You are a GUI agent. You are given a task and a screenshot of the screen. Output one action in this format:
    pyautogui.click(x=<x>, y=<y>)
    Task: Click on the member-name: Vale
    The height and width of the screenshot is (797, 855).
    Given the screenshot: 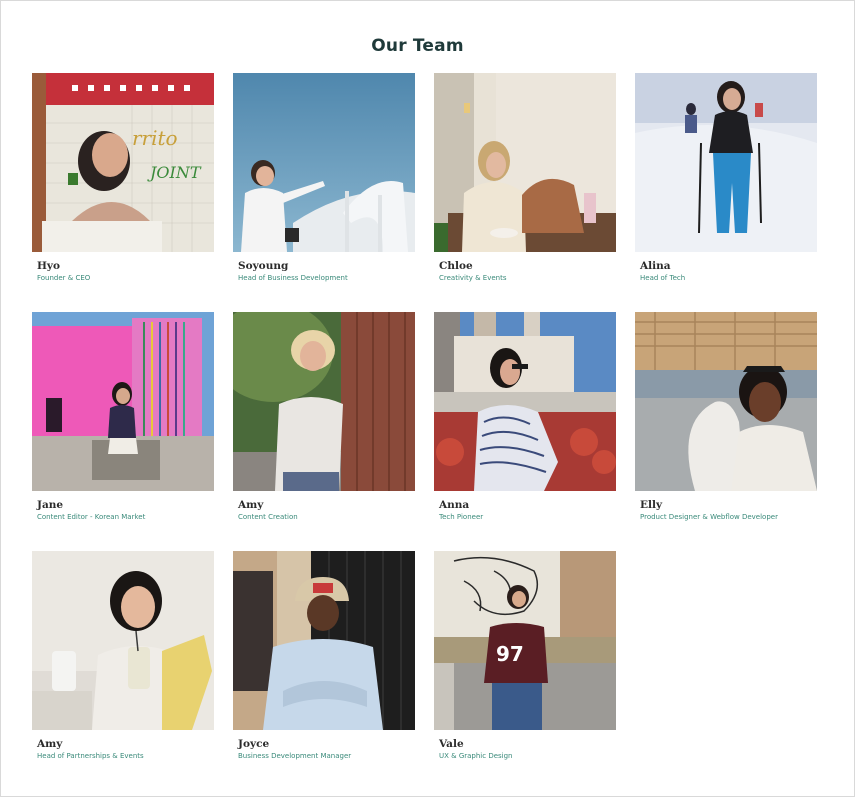 What is the action you would take?
    pyautogui.click(x=451, y=744)
    